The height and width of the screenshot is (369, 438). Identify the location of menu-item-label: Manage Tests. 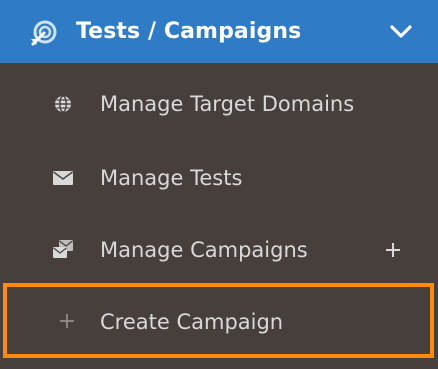
(171, 178).